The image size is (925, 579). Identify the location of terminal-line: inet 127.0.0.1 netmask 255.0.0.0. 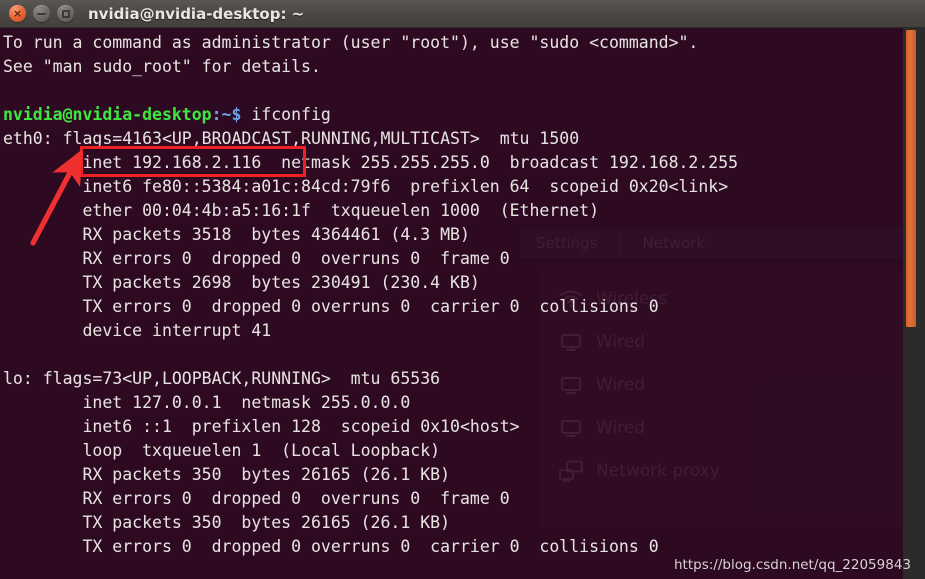
(207, 402).